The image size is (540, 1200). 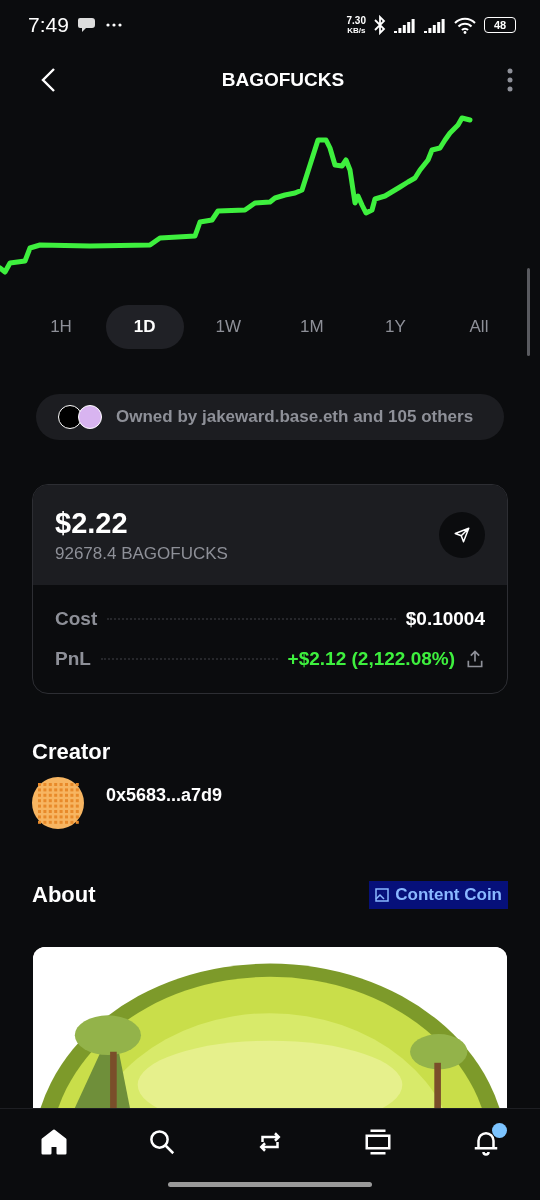 I want to click on range-tab: All, so click(x=478, y=327).